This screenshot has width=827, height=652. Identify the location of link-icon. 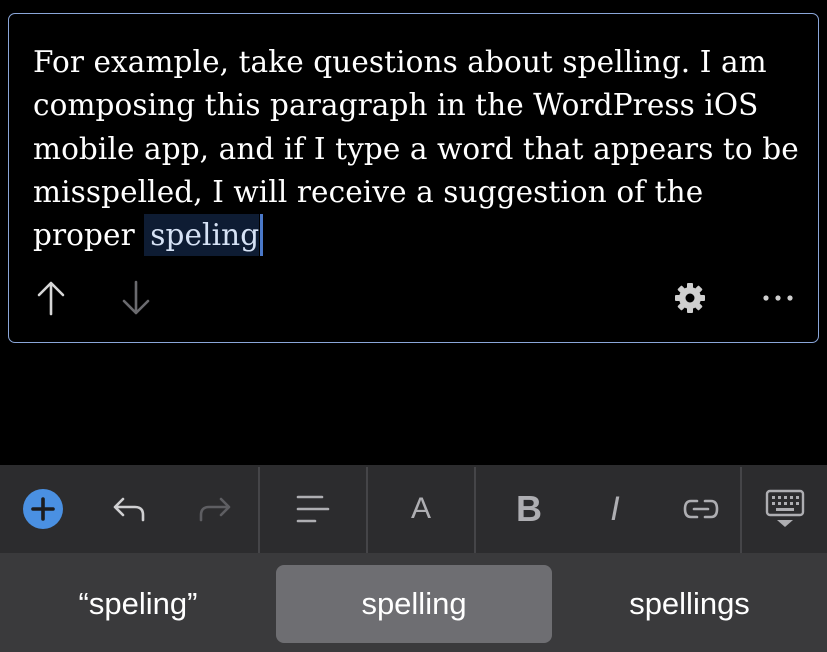
(701, 509).